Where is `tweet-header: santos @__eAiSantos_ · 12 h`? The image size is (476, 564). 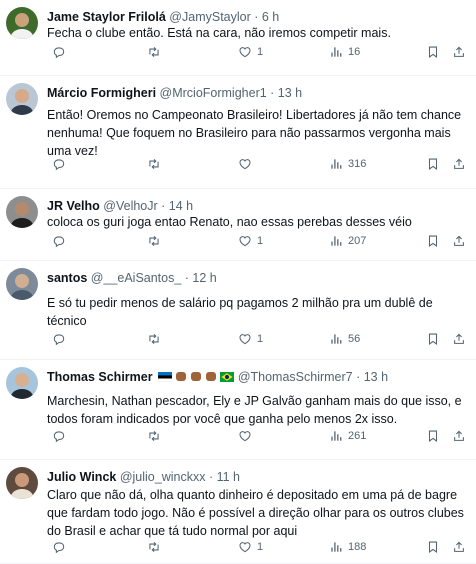 tweet-header: santos @__eAiSantos_ · 12 h is located at coordinates (258, 278).